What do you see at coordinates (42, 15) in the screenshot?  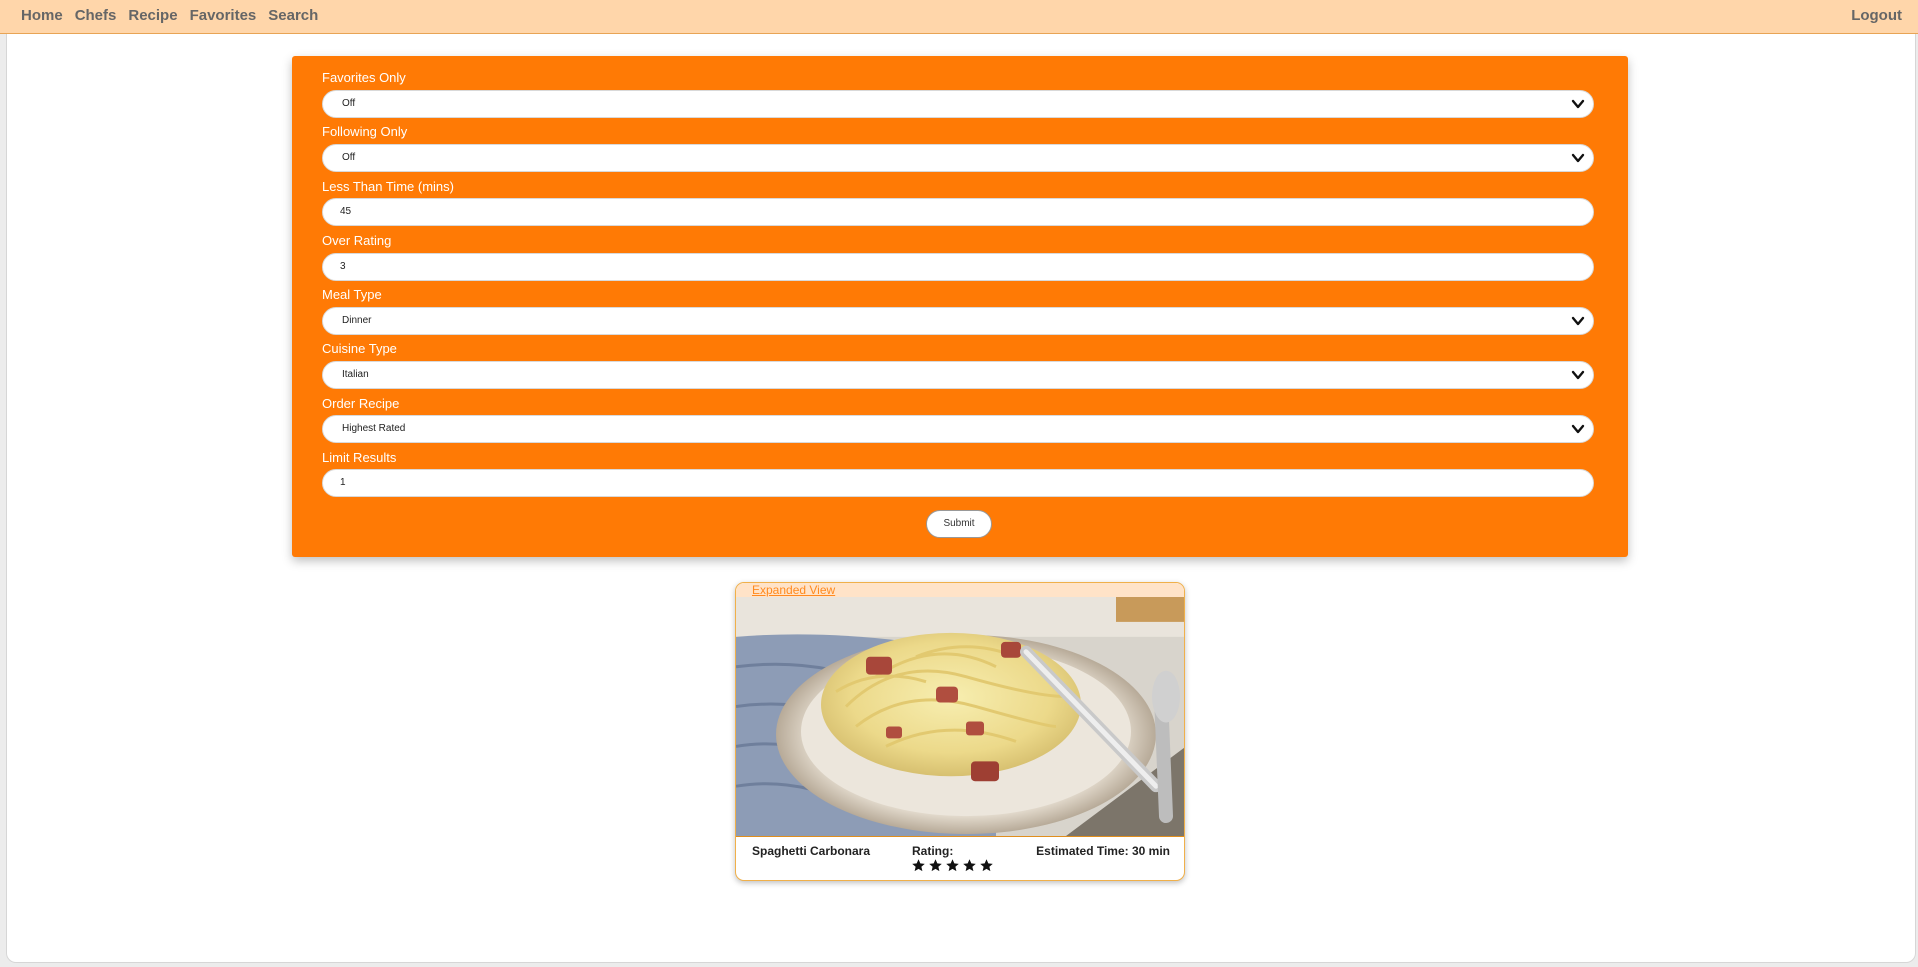 I see `nav-home-link: Home` at bounding box center [42, 15].